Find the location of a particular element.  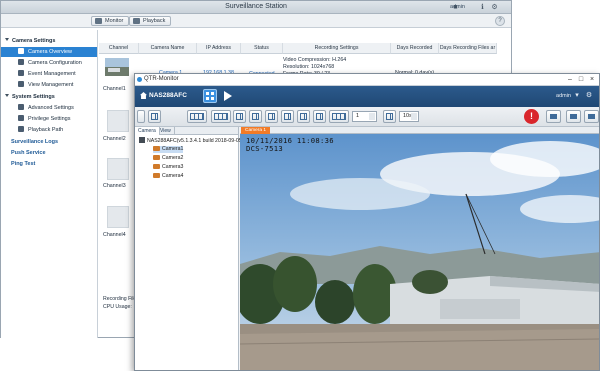

layout-3x3-button is located at coordinates (271, 116).